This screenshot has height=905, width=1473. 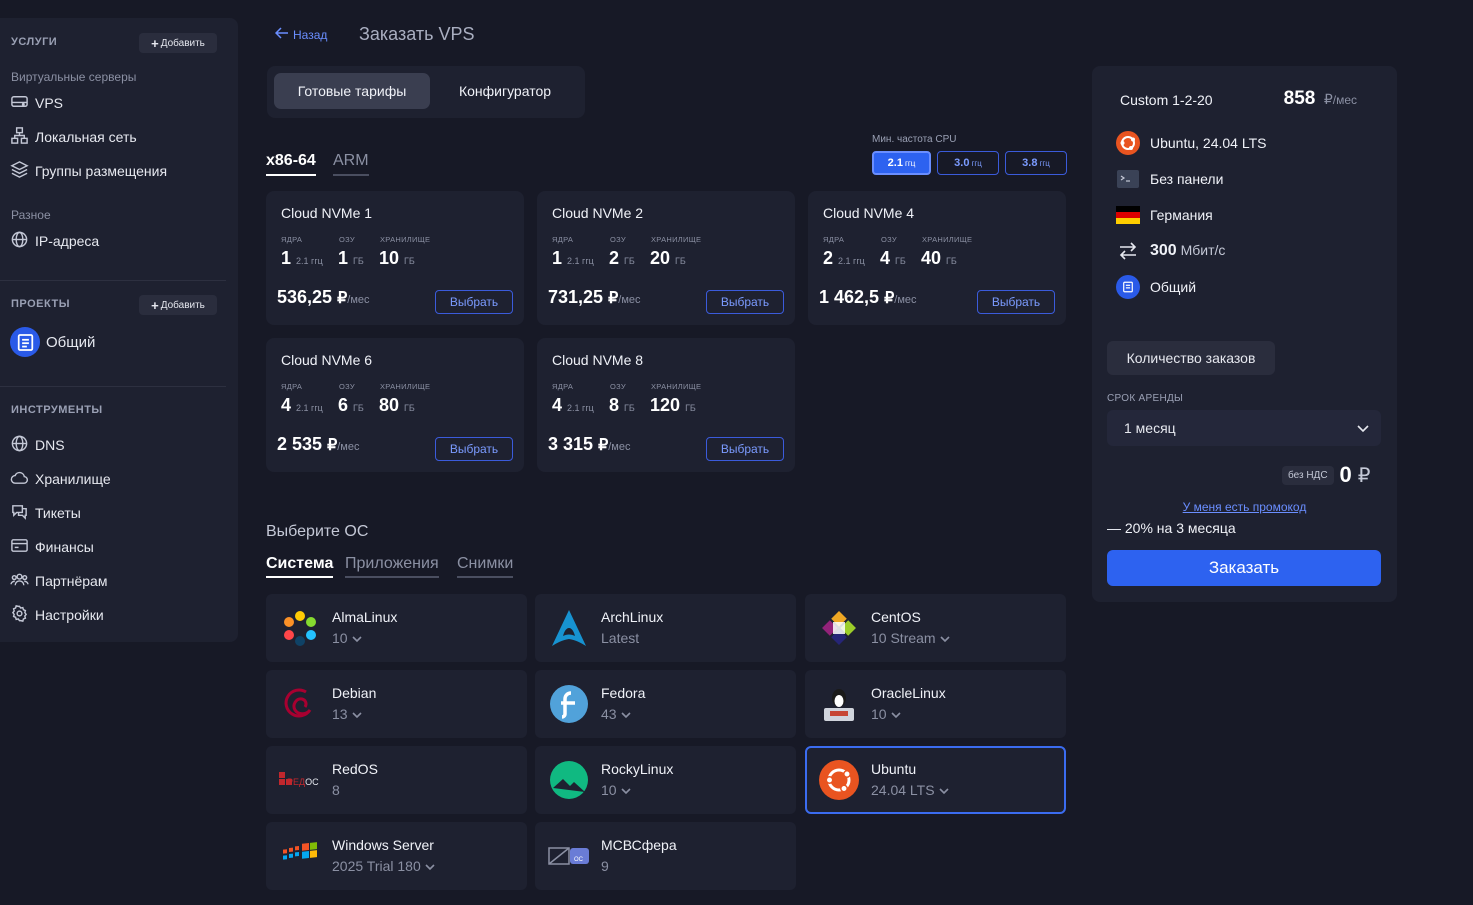 What do you see at coordinates (351, 258) in the screenshot?
I see `ram-value: 1 ГБ` at bounding box center [351, 258].